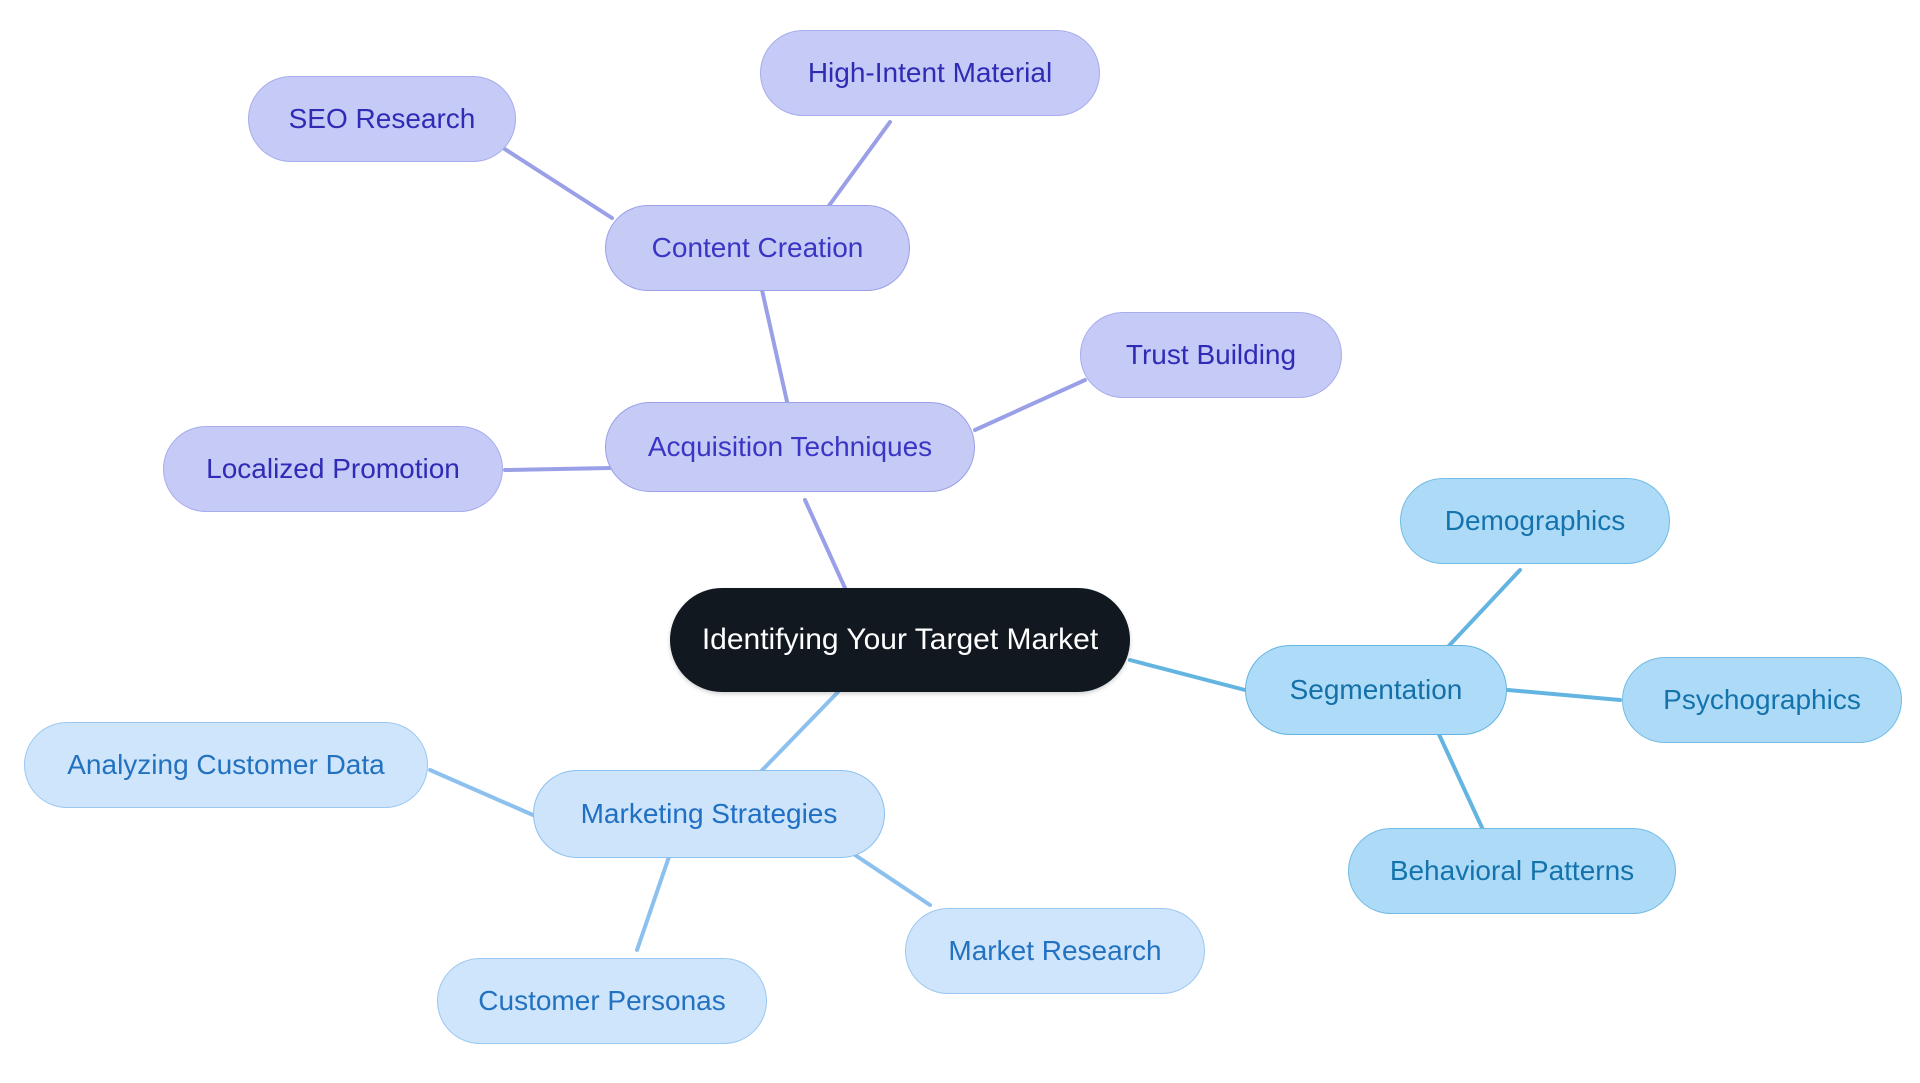 The height and width of the screenshot is (1083, 1920). I want to click on node-localized-promotion: Localized Promotion, so click(333, 469).